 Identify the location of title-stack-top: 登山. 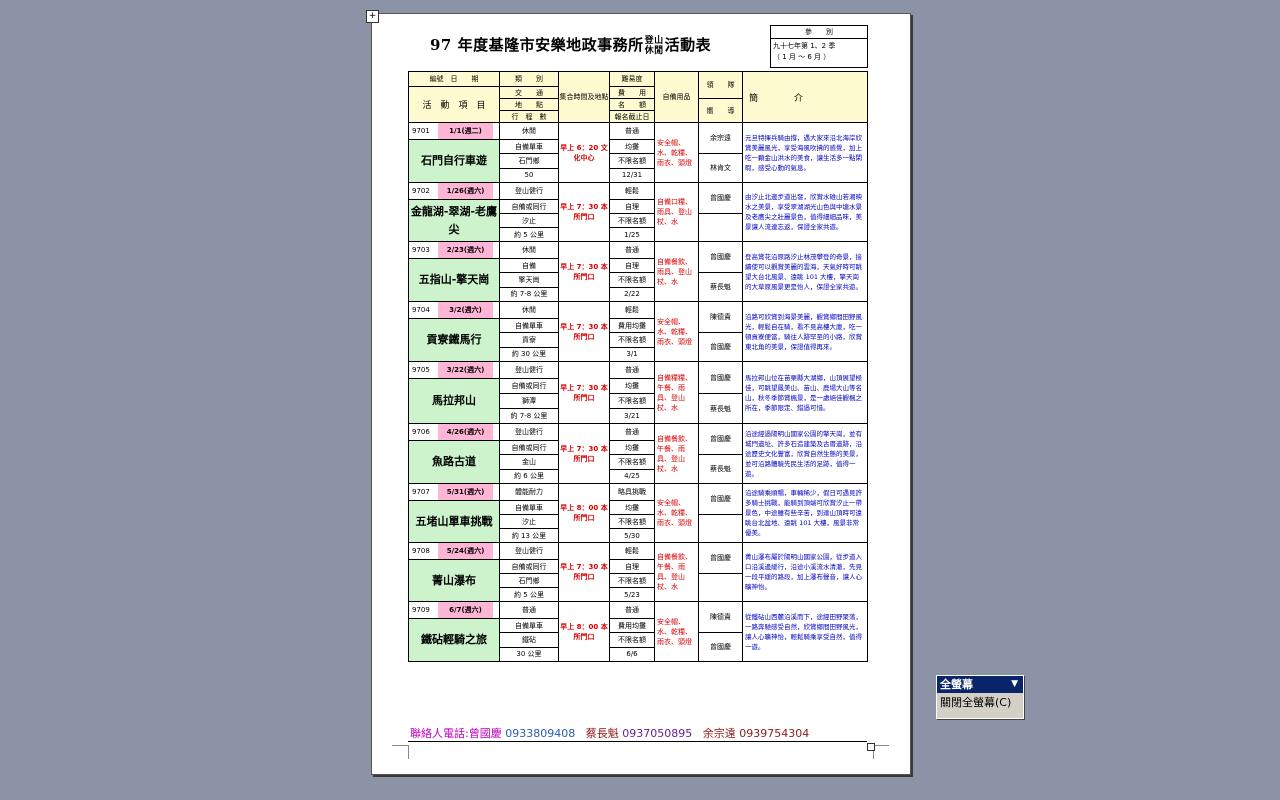
(654, 41).